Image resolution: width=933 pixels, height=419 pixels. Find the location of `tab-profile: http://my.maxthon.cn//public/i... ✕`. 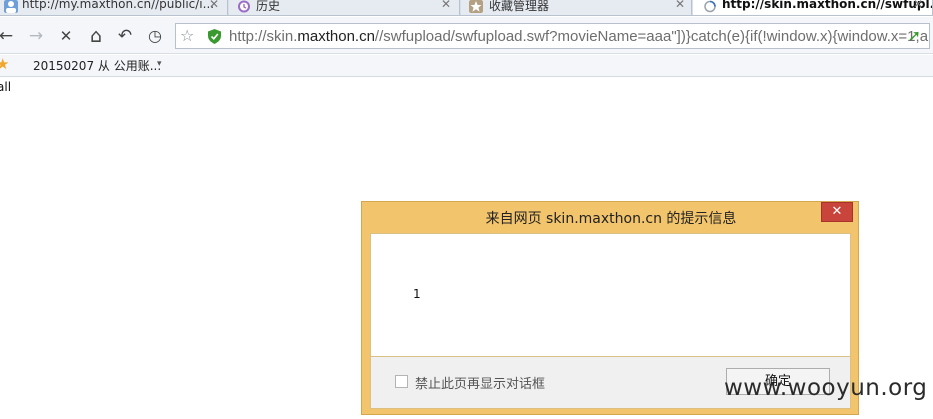

tab-profile: http://my.maxthon.cn//public/i... ✕ is located at coordinates (114, 7).